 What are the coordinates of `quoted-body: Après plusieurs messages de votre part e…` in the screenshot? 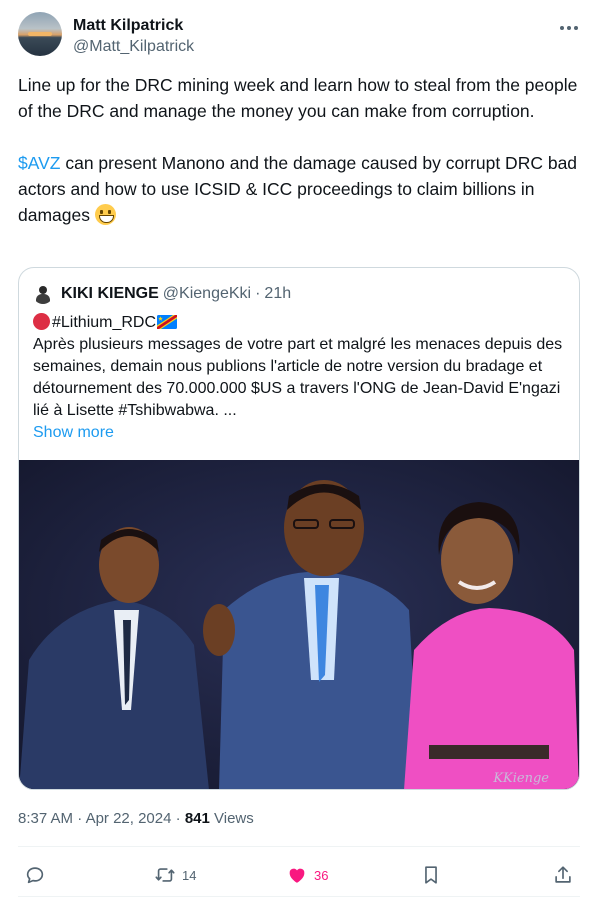 It's located at (298, 377).